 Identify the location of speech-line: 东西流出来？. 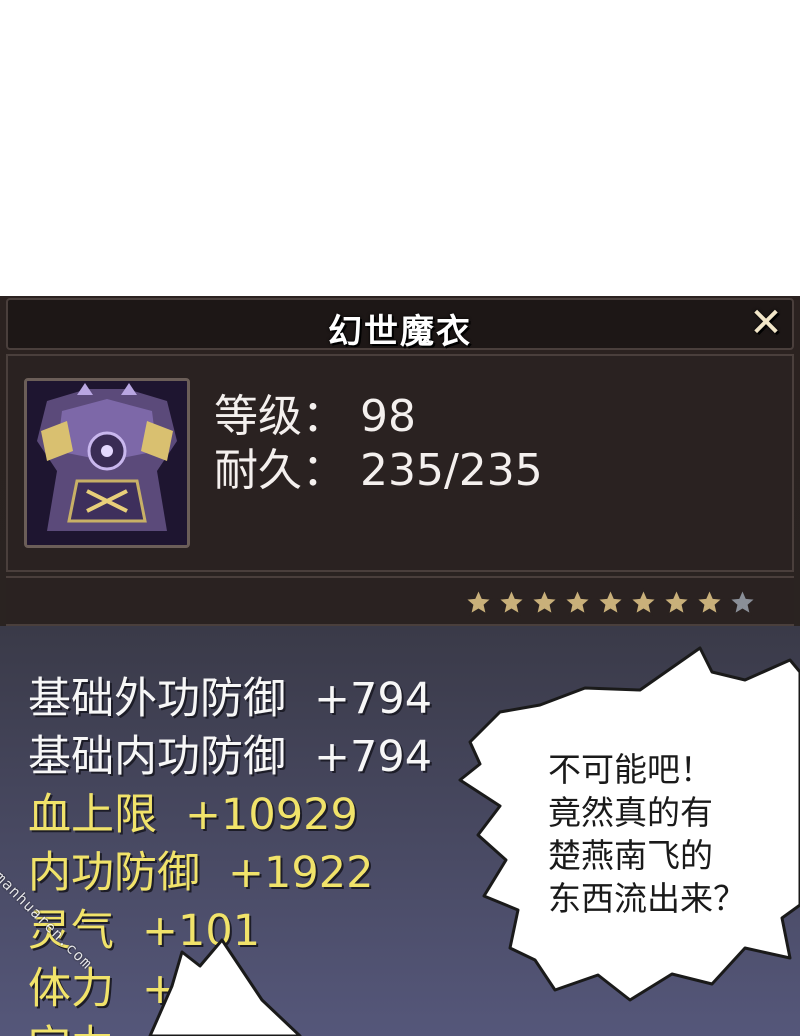
(647, 898).